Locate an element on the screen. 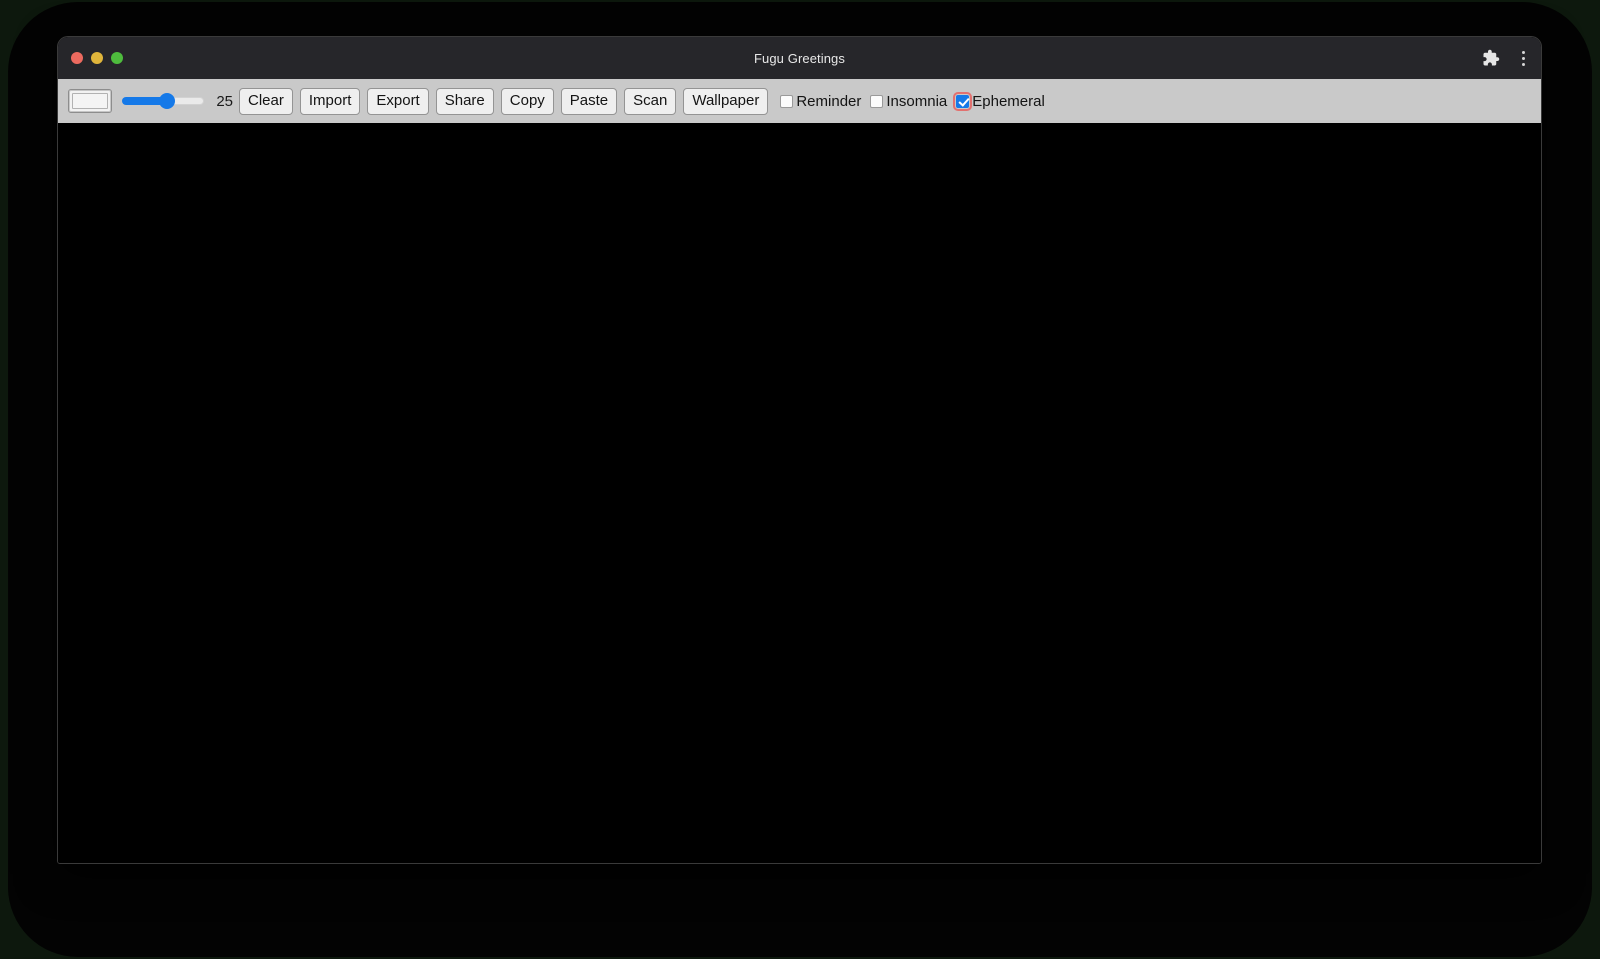 The width and height of the screenshot is (1600, 959). scan-button: Scan is located at coordinates (650, 101).